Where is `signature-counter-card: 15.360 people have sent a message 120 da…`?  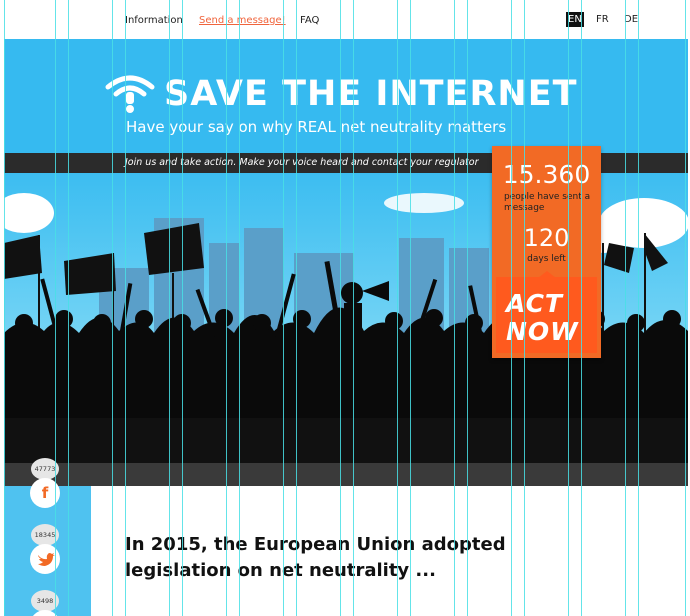 signature-counter-card: 15.360 people have sent a message 120 da… is located at coordinates (546, 252).